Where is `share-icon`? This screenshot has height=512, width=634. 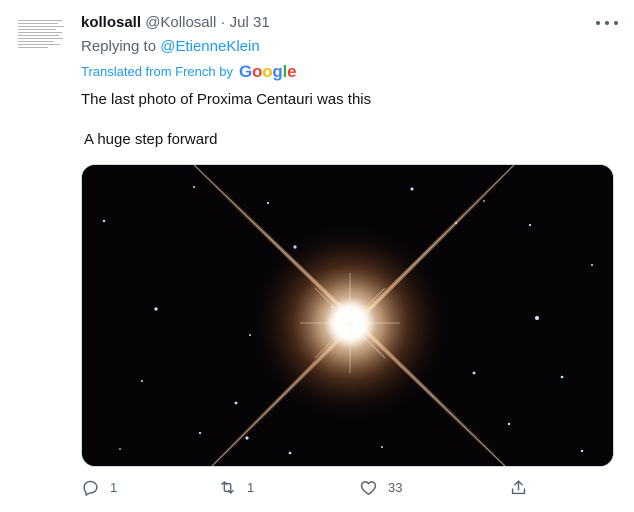 share-icon is located at coordinates (518, 487).